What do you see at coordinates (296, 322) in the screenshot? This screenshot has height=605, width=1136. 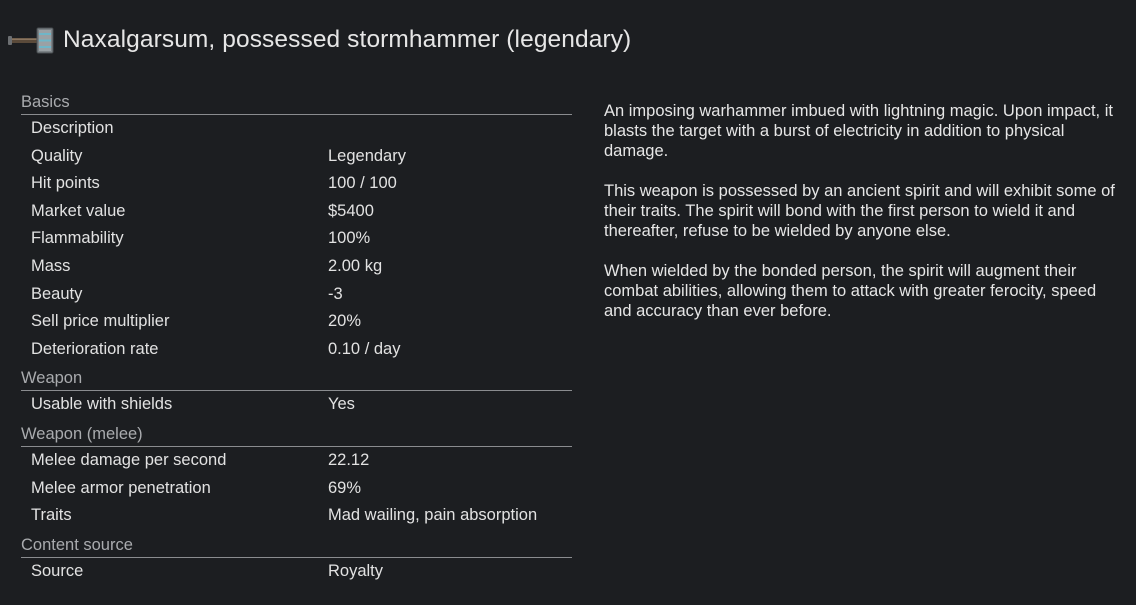 I see `stat-row: Sell price multiplier 20%` at bounding box center [296, 322].